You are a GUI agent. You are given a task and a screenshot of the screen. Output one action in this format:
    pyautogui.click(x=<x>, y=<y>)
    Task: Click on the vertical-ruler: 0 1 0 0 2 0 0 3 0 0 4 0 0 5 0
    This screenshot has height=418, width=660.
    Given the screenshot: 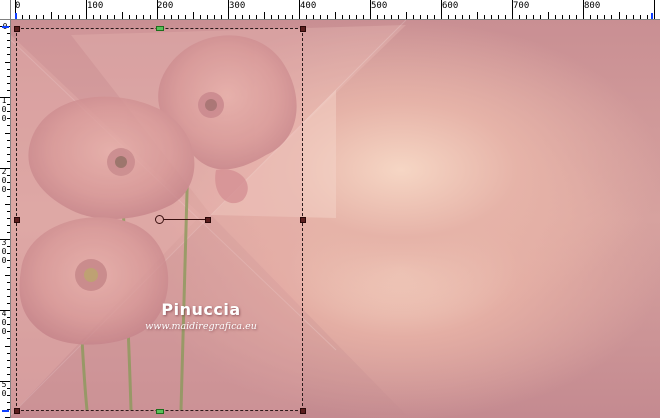 What is the action you would take?
    pyautogui.click(x=5, y=219)
    